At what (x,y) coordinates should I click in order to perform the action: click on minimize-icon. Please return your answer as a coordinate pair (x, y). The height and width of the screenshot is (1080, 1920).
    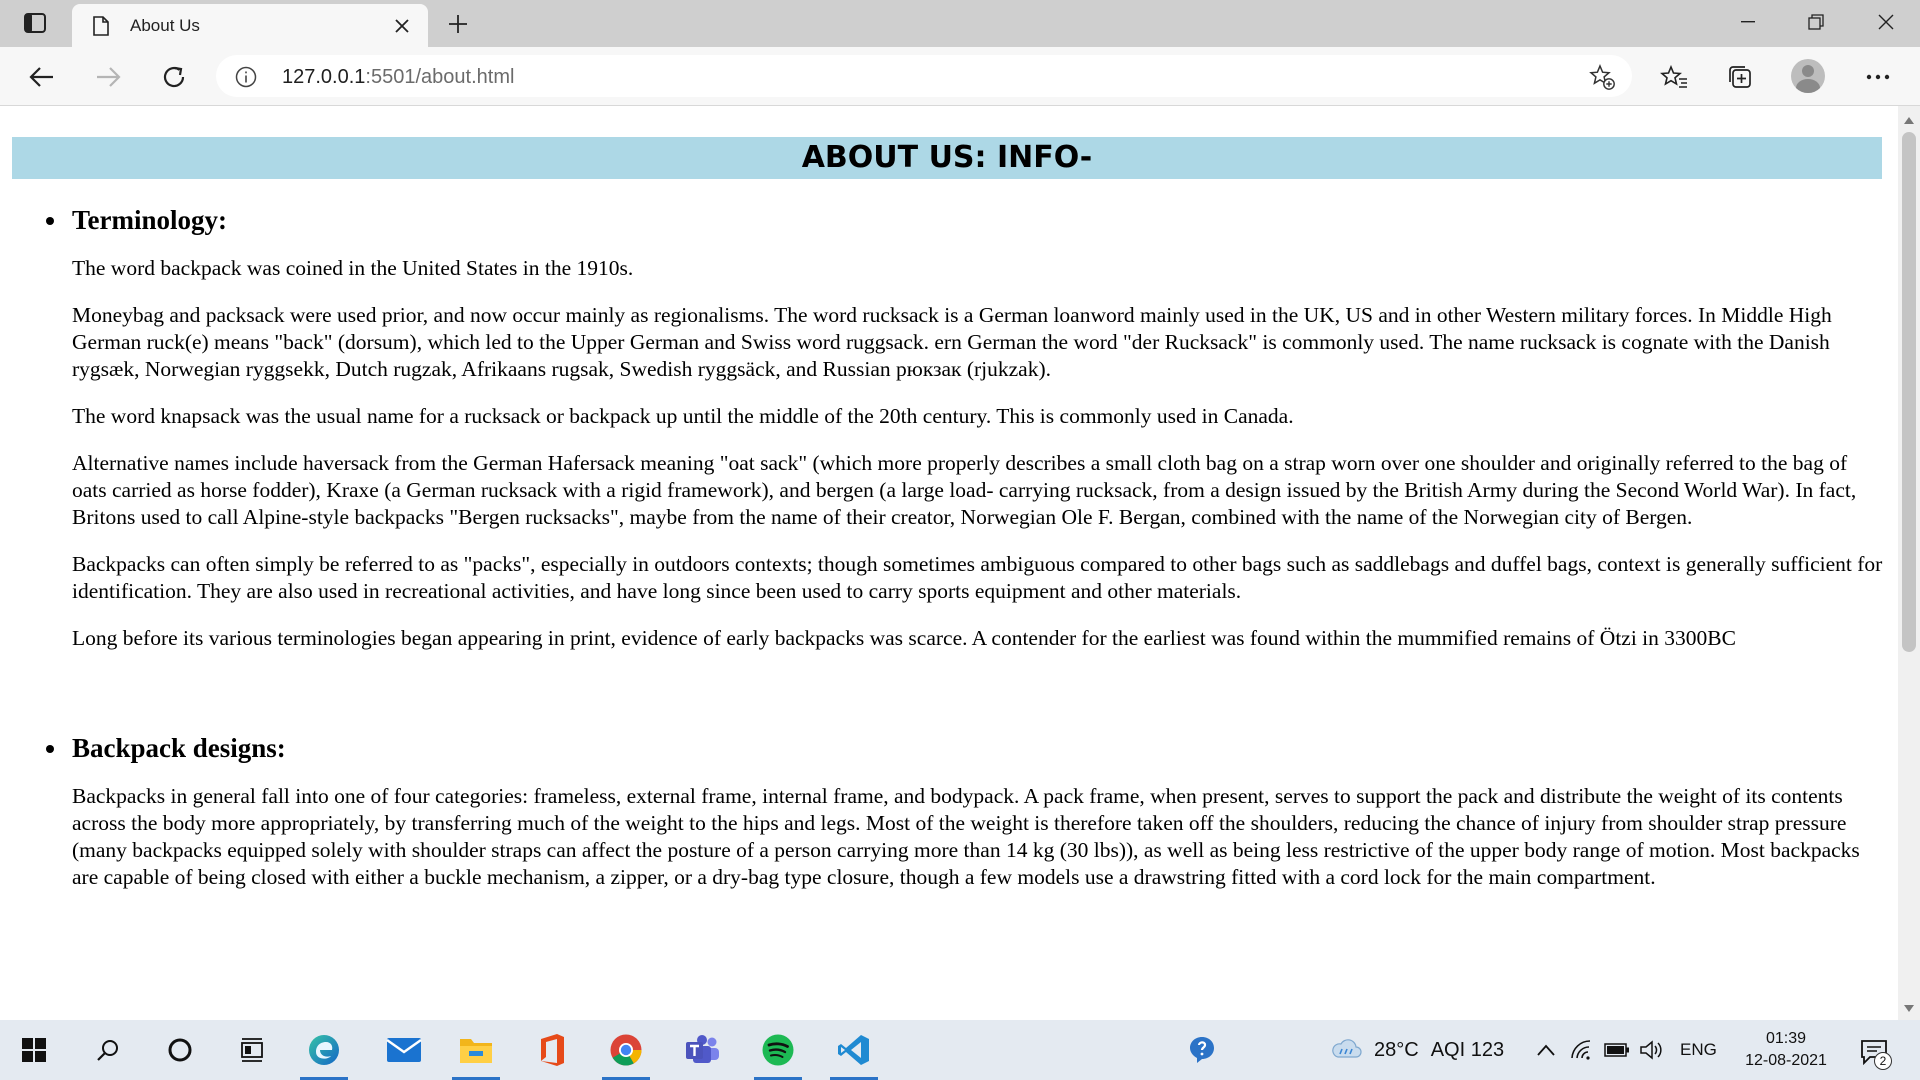
    Looking at the image, I should click on (1748, 22).